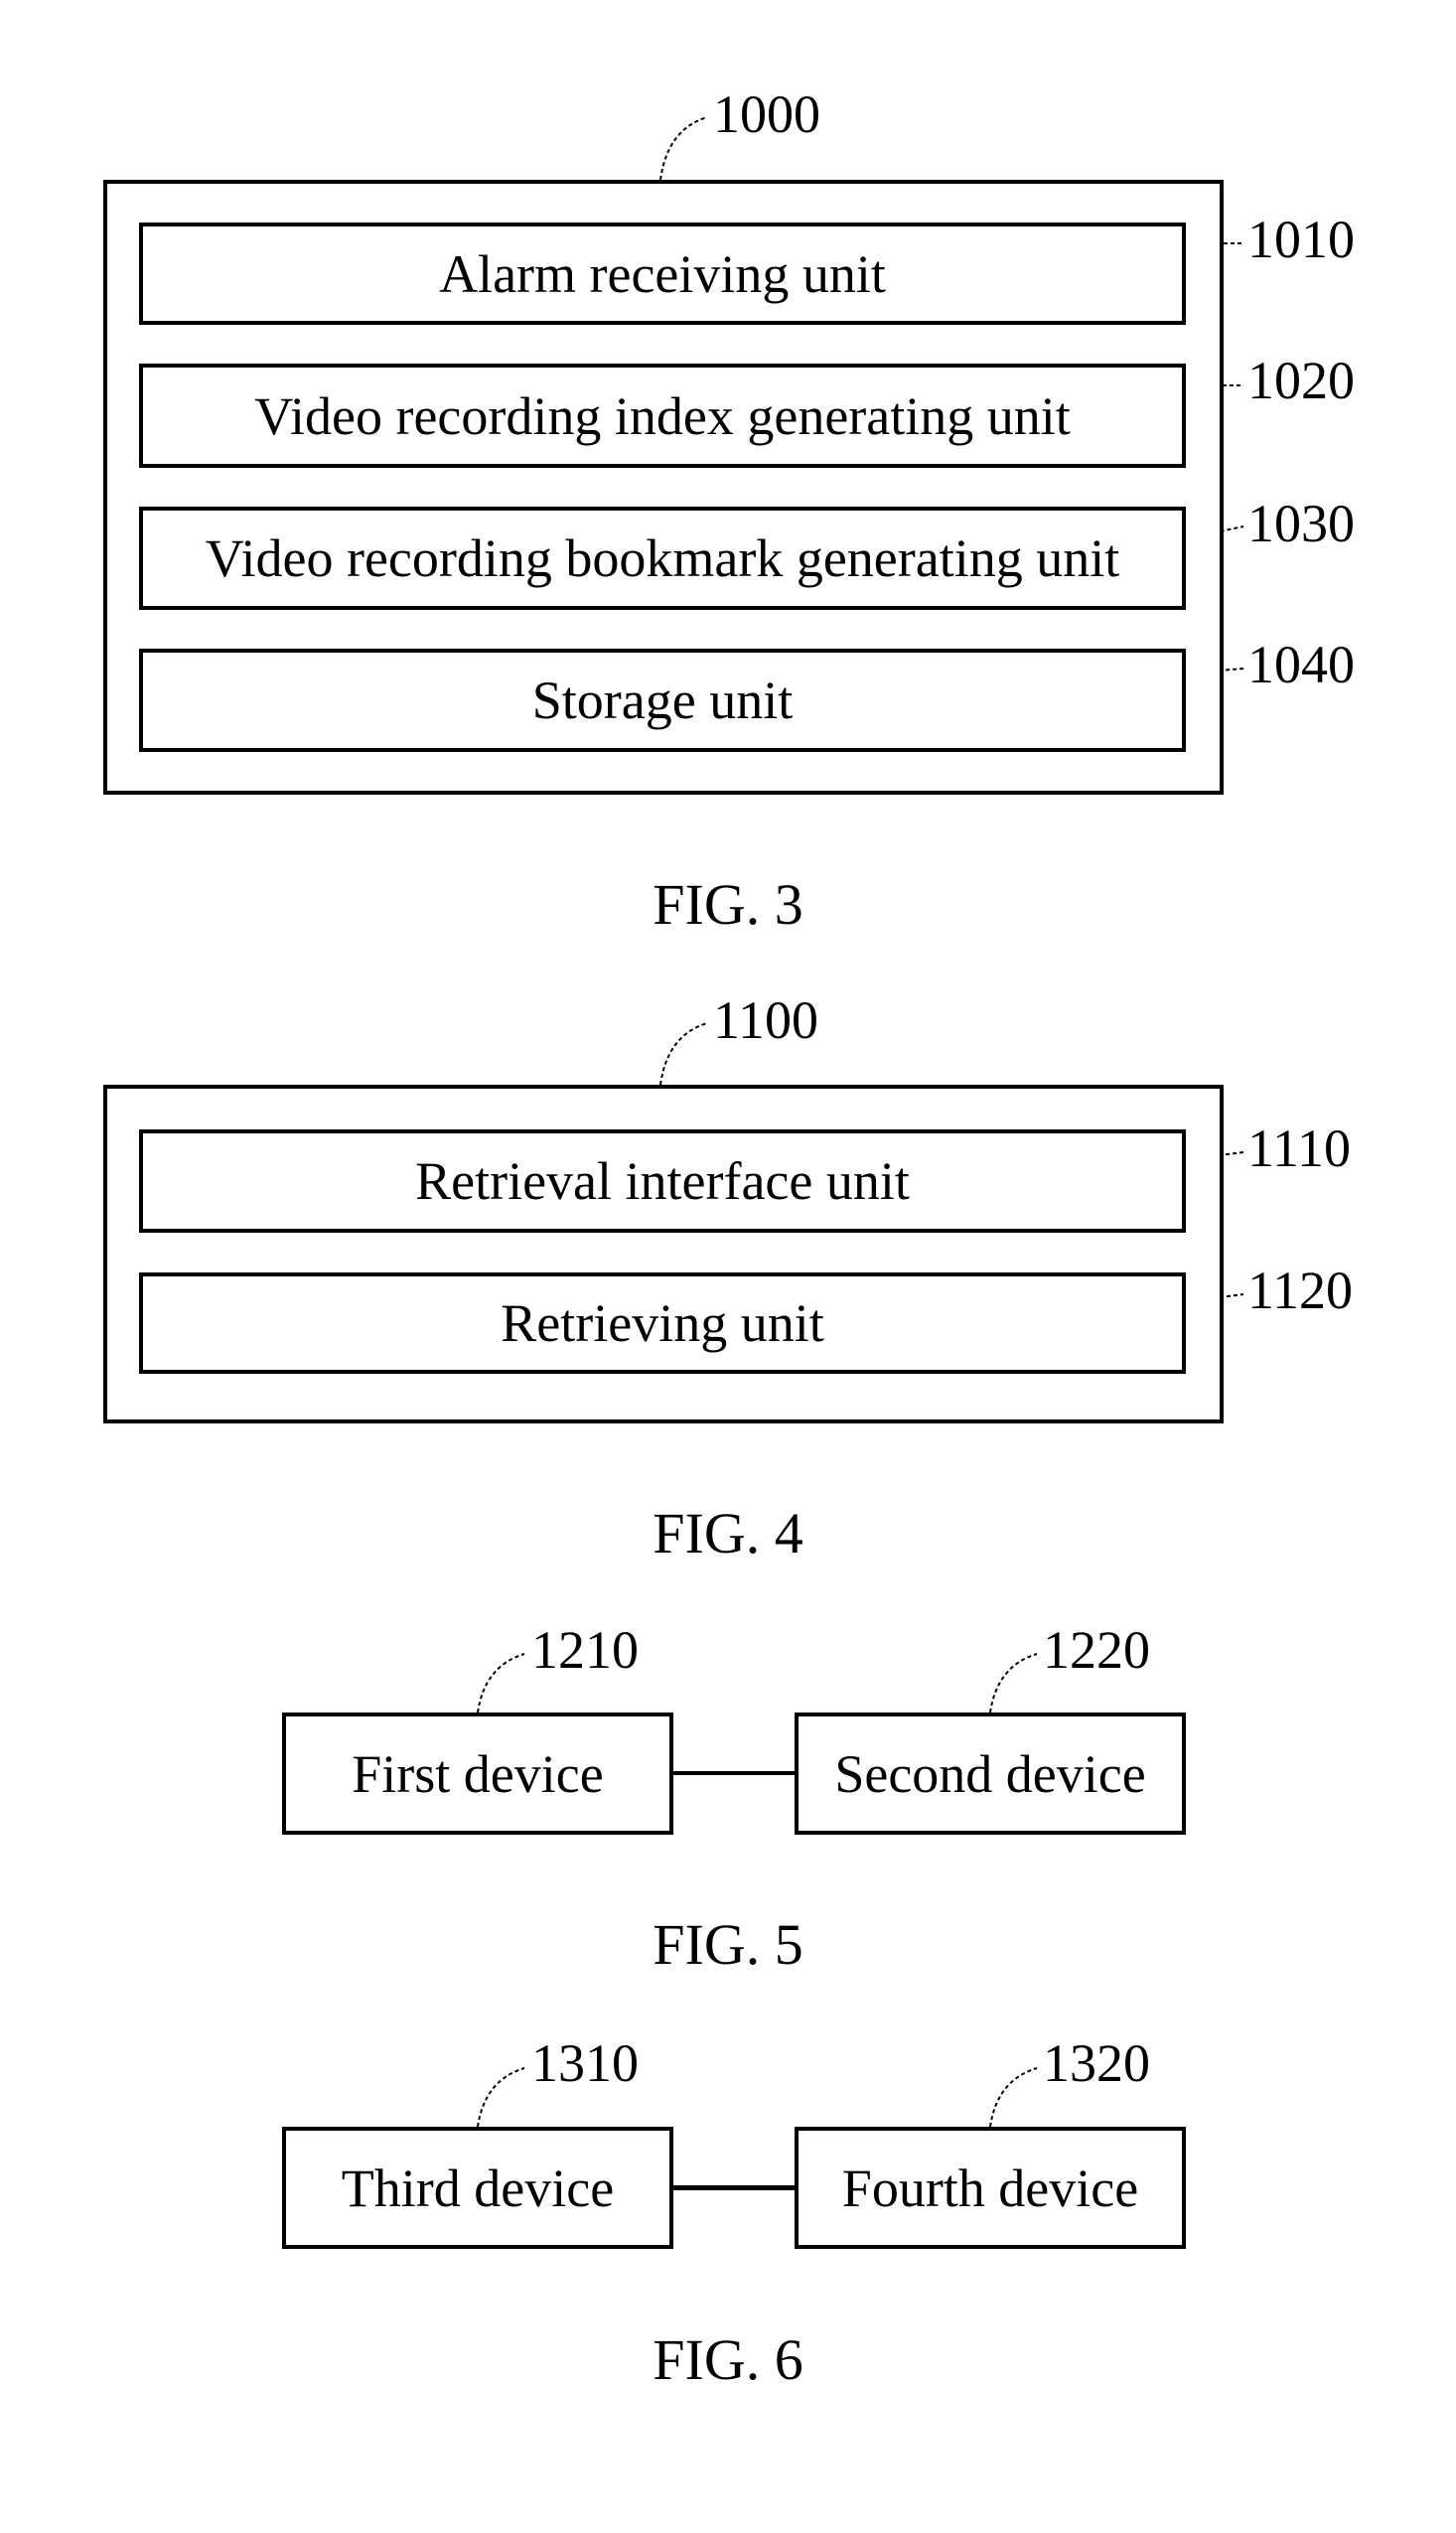  I want to click on unit-label: Video recording bookmark generating unit, so click(662, 558).